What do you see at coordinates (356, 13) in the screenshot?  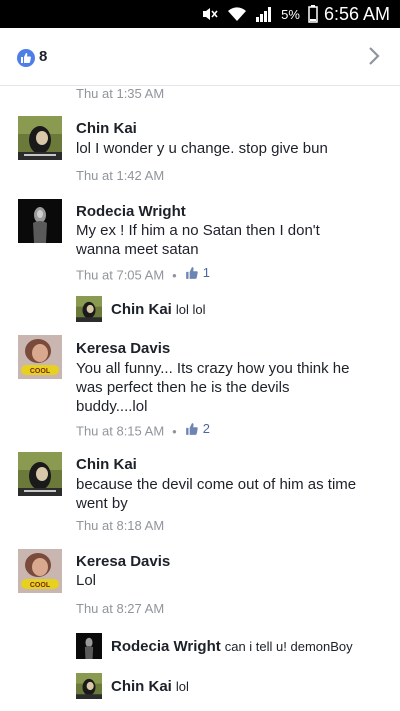 I see `clock: 6:56 AM` at bounding box center [356, 13].